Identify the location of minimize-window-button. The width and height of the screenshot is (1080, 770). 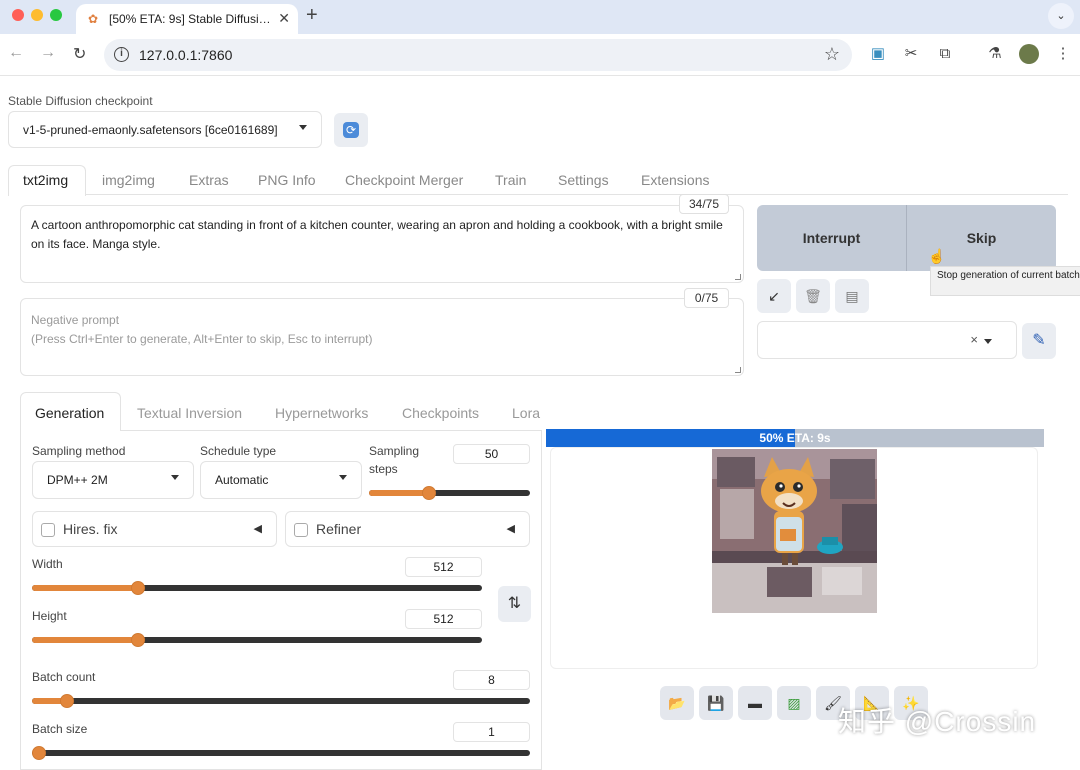
(37, 15).